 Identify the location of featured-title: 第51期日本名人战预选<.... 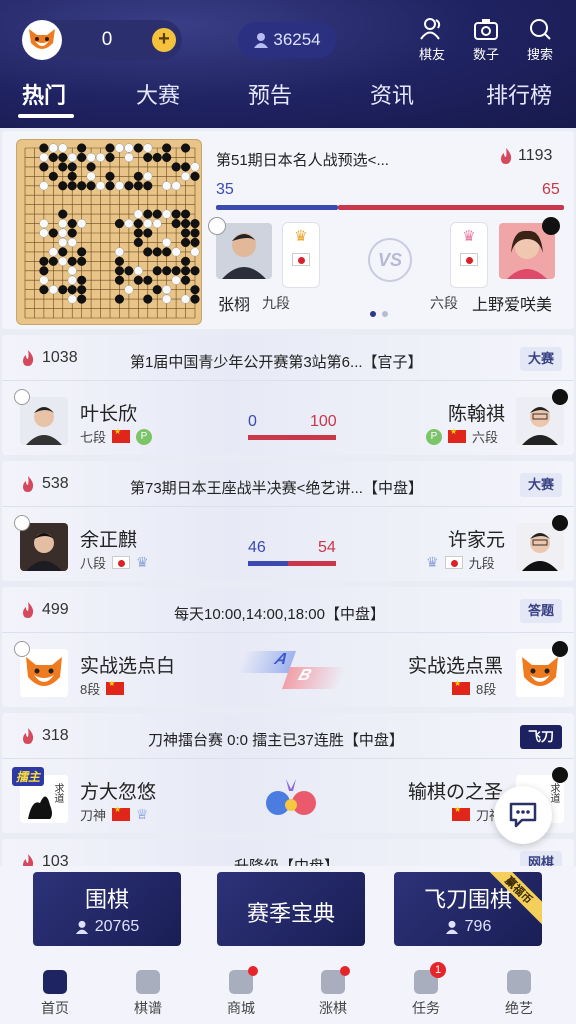
(302, 160).